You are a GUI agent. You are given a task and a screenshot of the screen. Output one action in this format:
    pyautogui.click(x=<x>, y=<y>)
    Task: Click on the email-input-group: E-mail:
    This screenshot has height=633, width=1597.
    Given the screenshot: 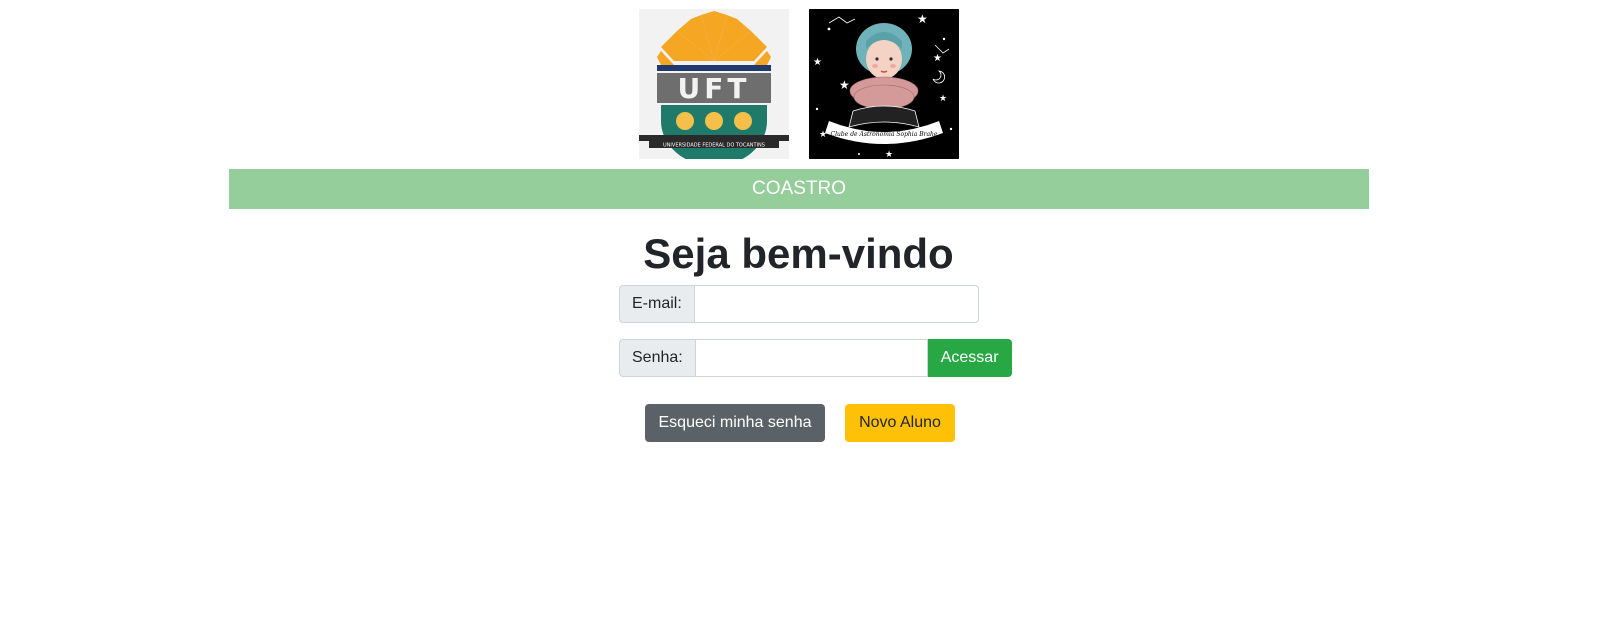 What is the action you would take?
    pyautogui.click(x=799, y=304)
    